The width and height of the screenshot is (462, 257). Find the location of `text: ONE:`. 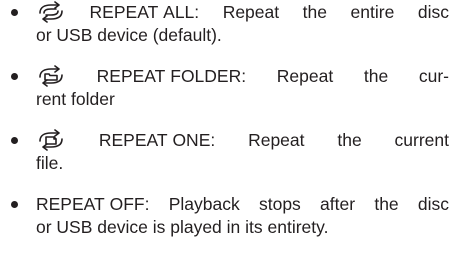

text: ONE: is located at coordinates (194, 140).